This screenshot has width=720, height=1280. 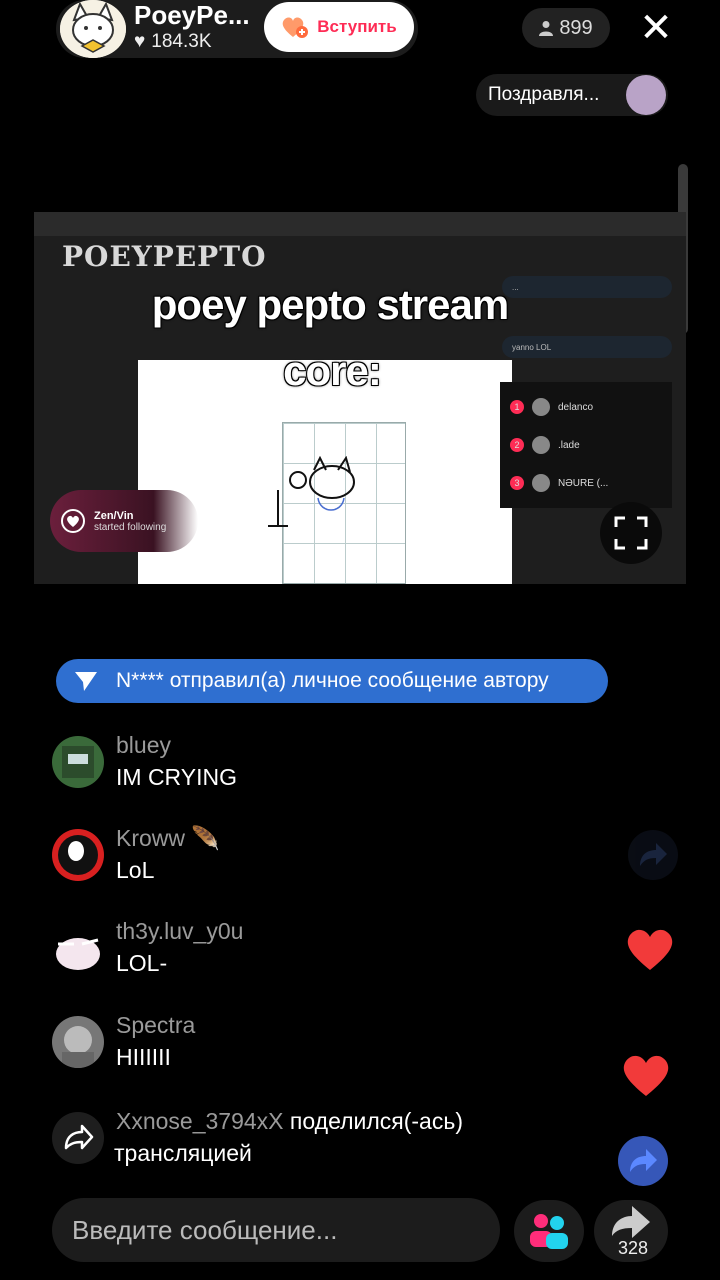 What do you see at coordinates (151, 838) in the screenshot?
I see `comment-username-text: Kroww` at bounding box center [151, 838].